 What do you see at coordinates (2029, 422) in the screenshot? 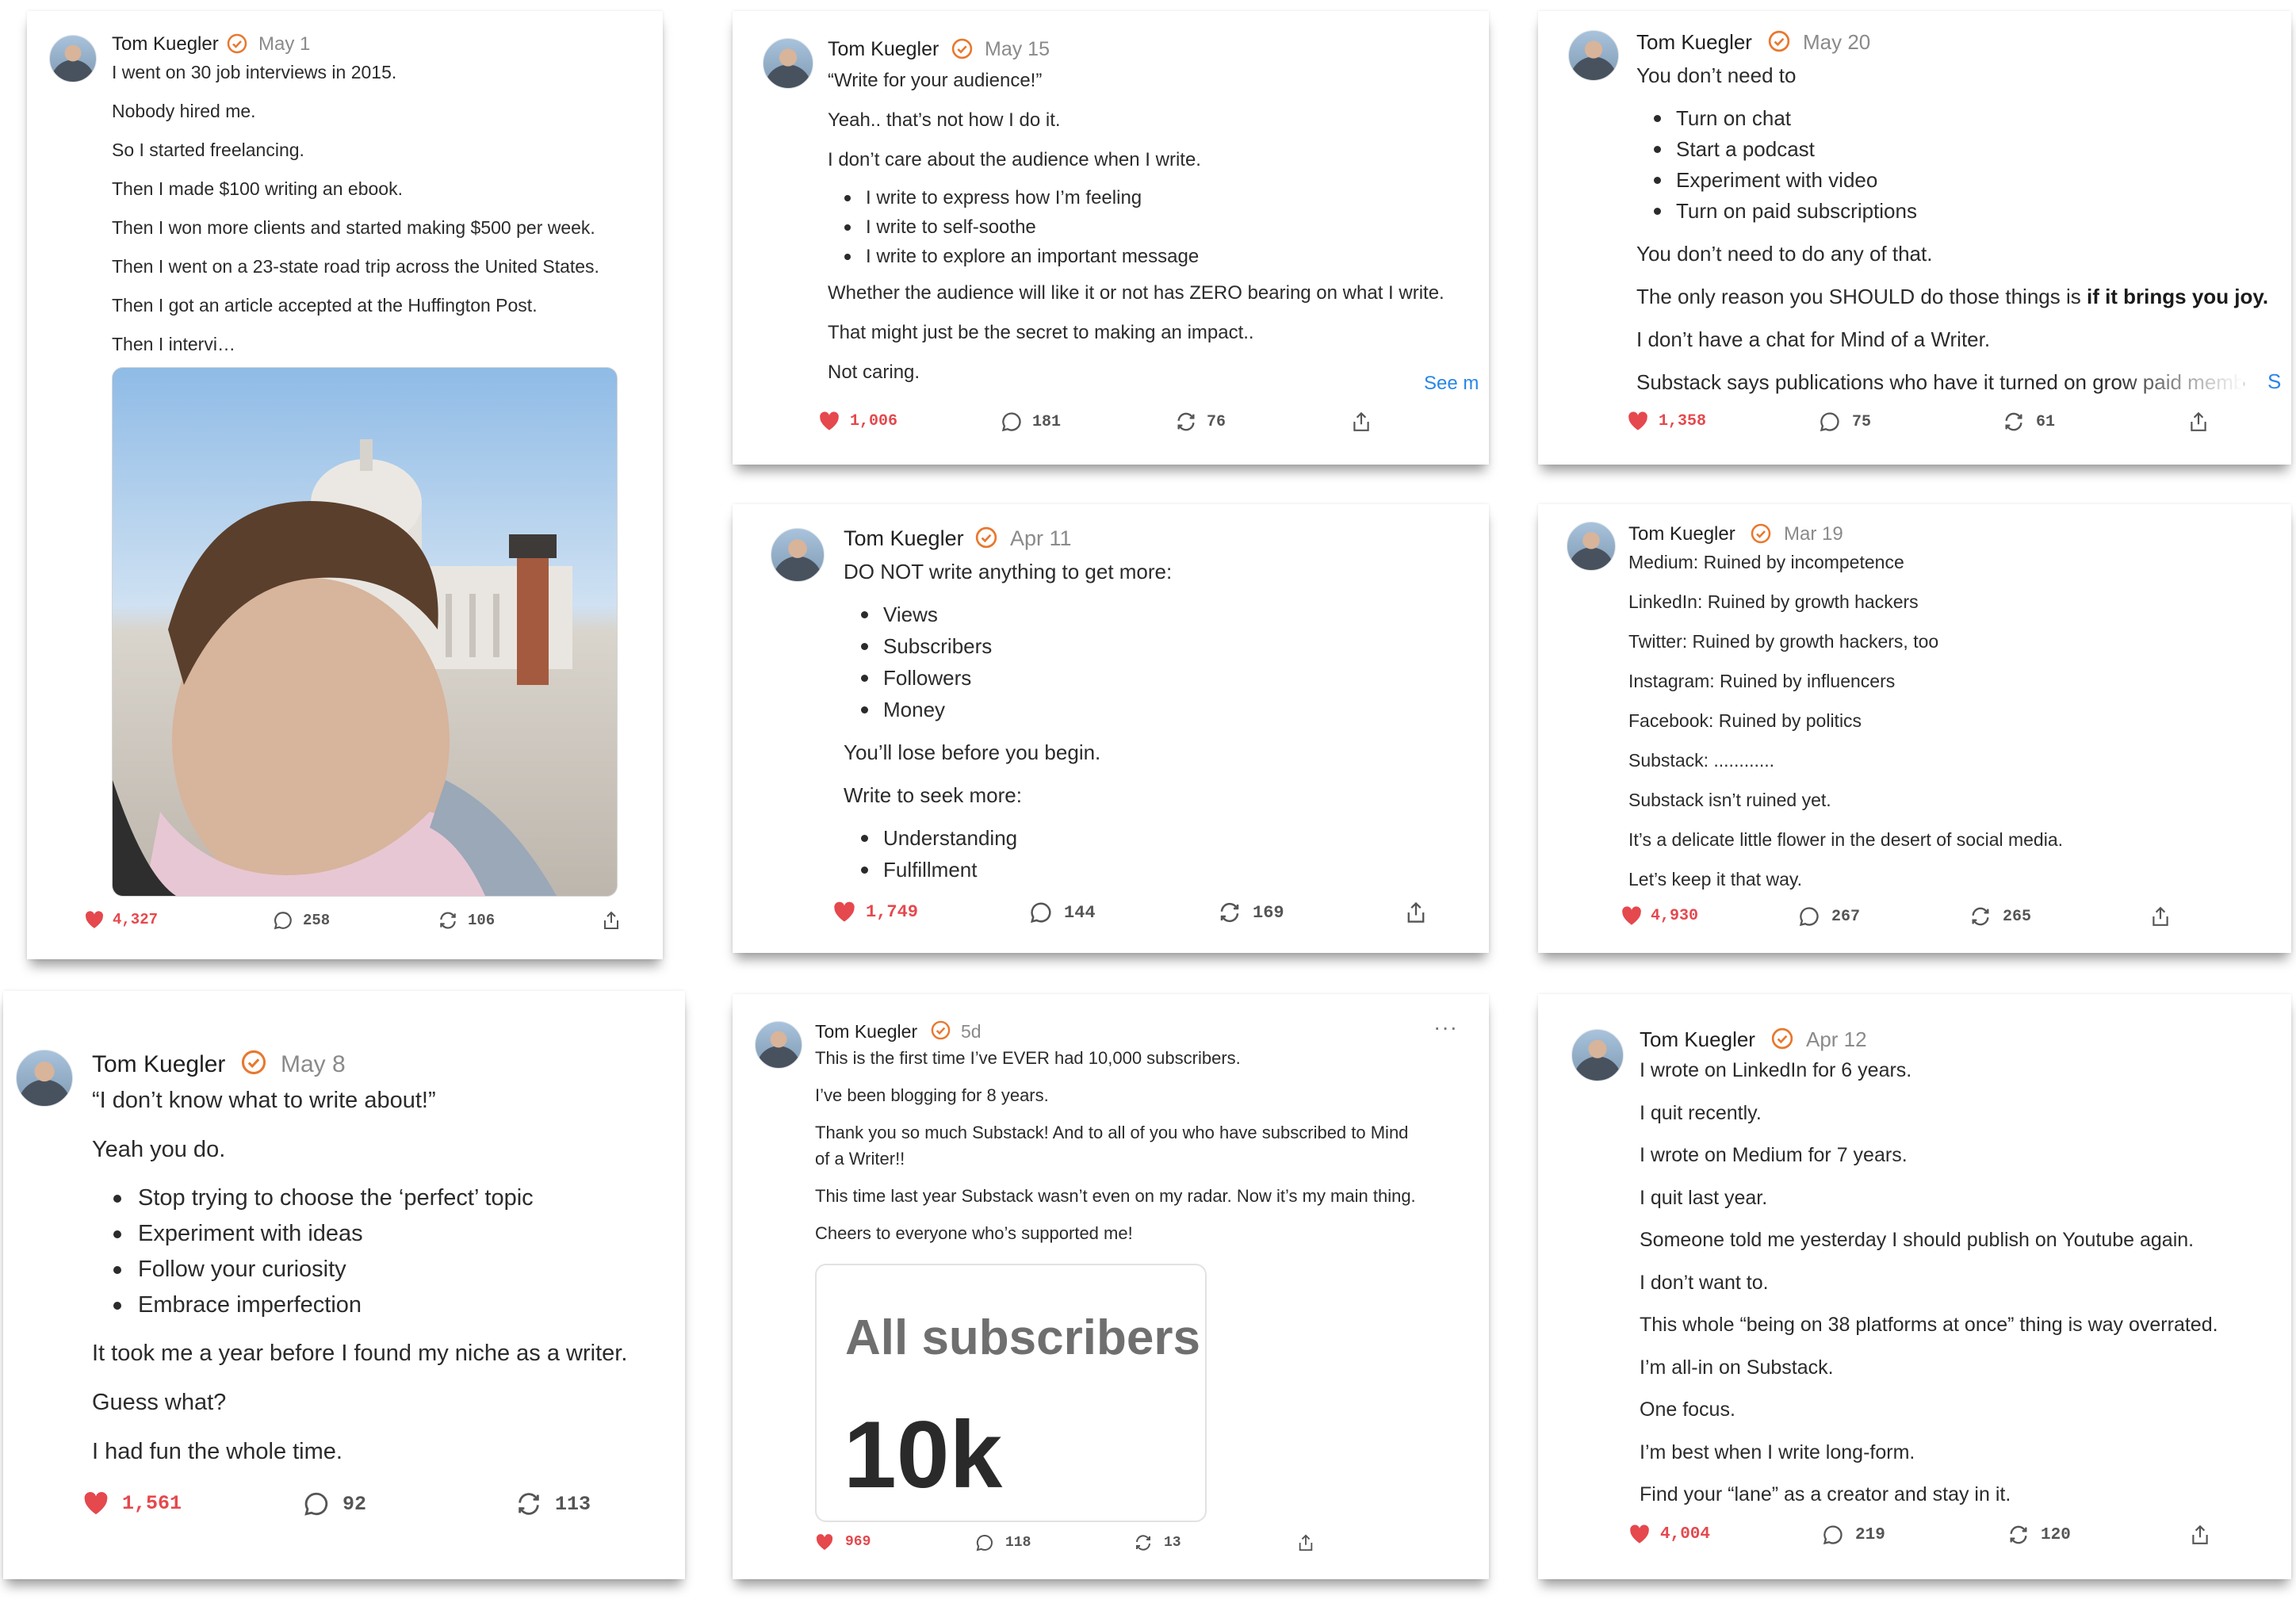
I see `restack-button: 61` at bounding box center [2029, 422].